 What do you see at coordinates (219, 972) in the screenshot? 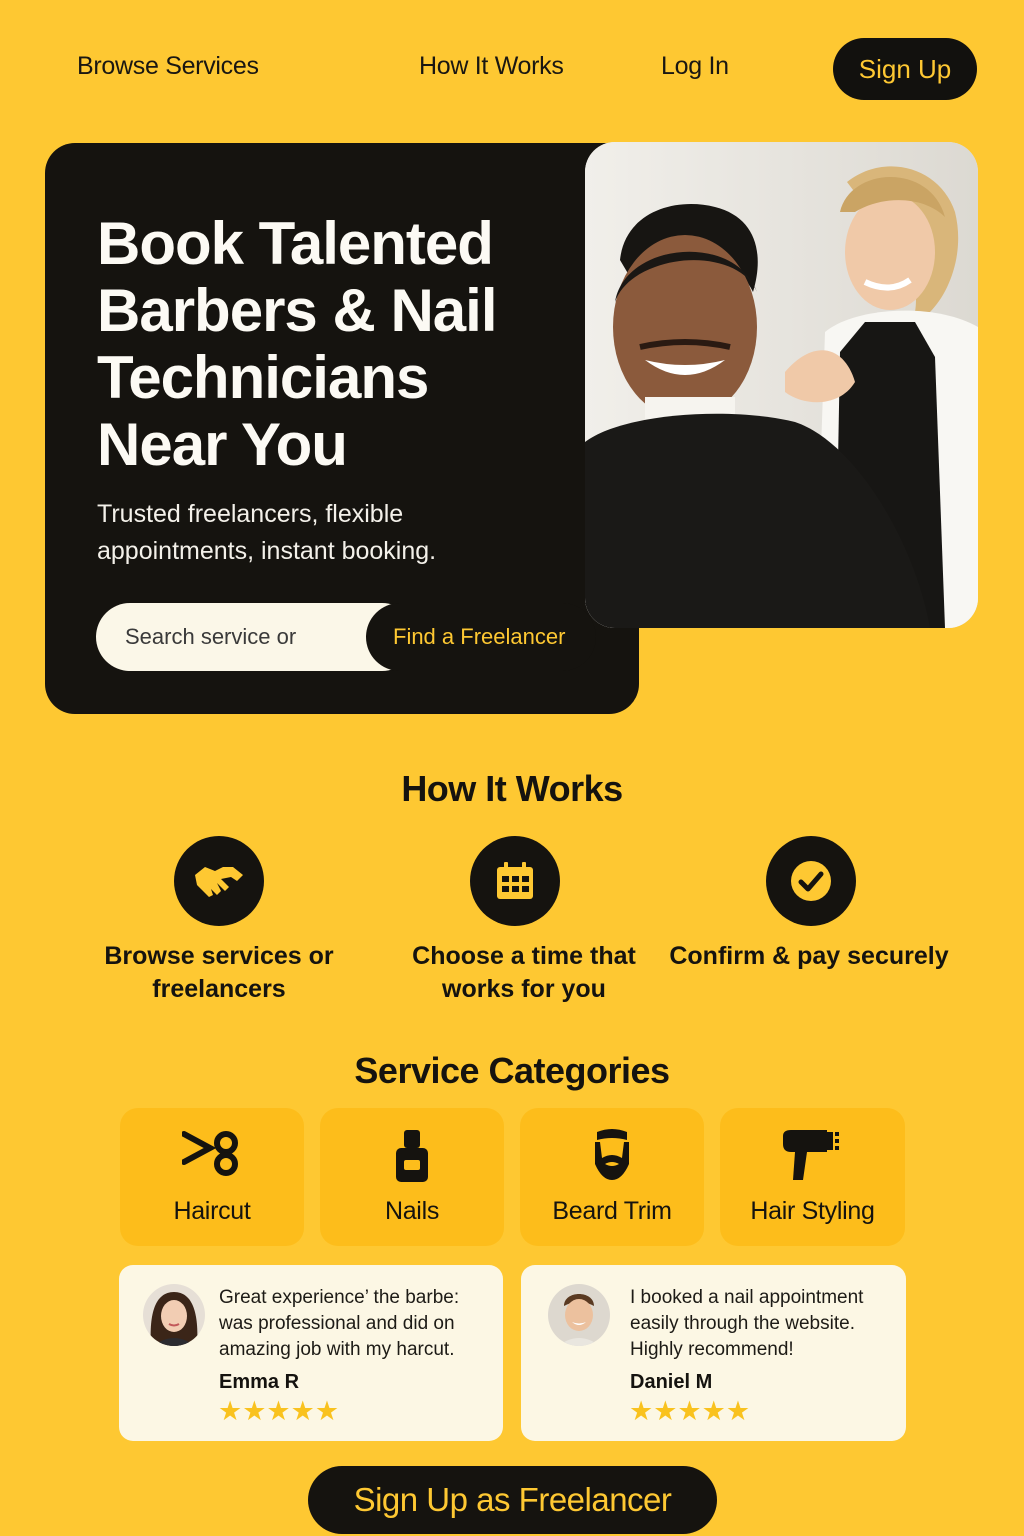
I see `step-browse-label: Browse services or freelancers` at bounding box center [219, 972].